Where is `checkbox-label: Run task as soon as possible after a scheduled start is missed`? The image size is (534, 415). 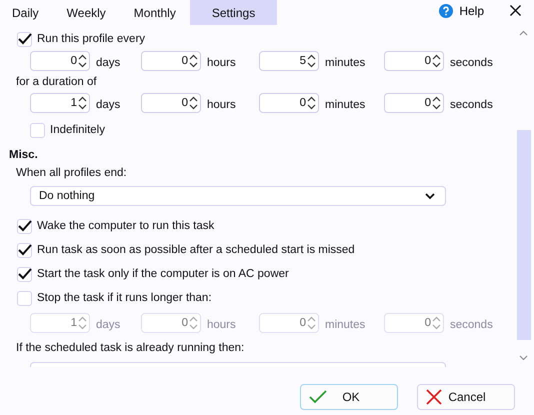 checkbox-label: Run task as soon as possible after a scheduled start is missed is located at coordinates (196, 250).